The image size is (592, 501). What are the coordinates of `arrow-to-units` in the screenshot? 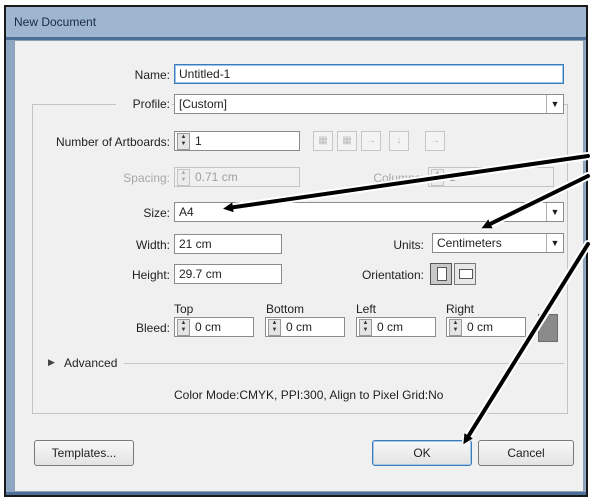 It's located at (535, 201).